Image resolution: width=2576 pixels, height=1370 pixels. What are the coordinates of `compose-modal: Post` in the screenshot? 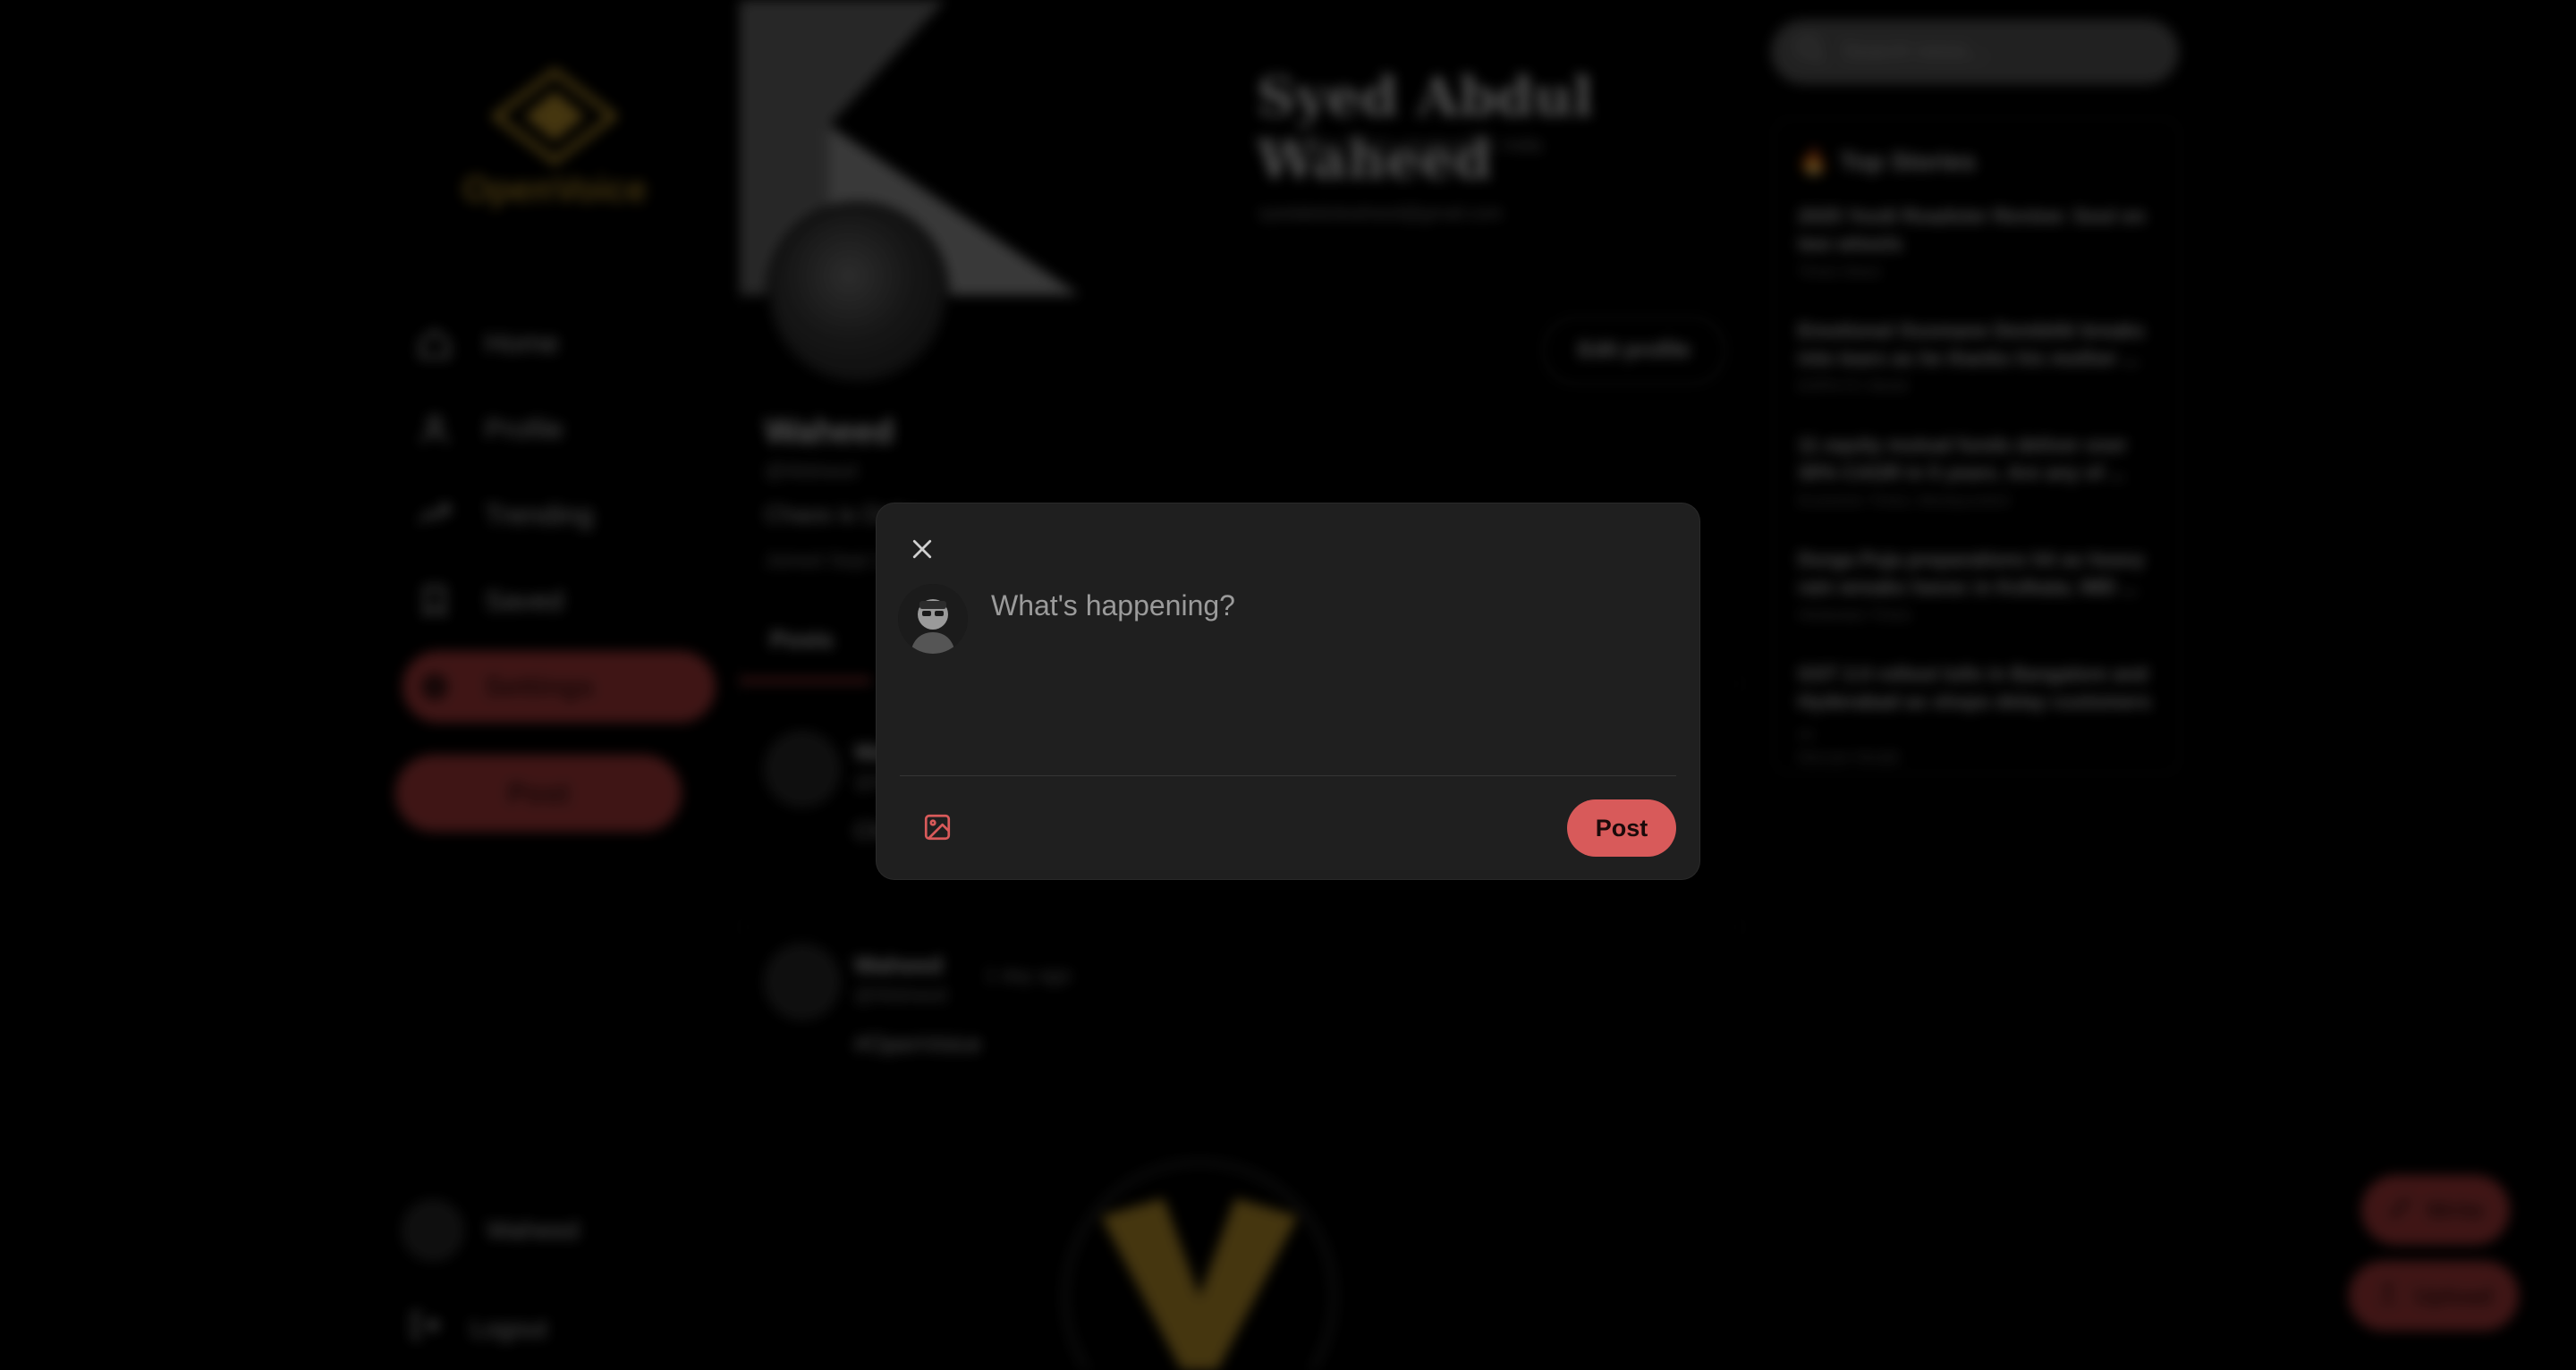 It's located at (1288, 691).